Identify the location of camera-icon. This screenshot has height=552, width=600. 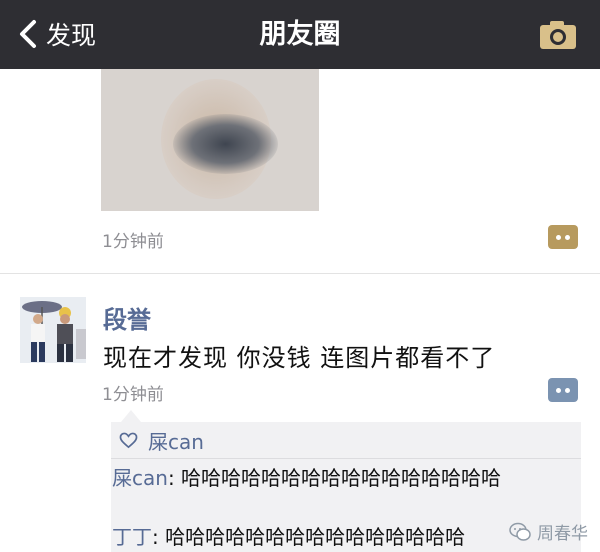
(558, 35).